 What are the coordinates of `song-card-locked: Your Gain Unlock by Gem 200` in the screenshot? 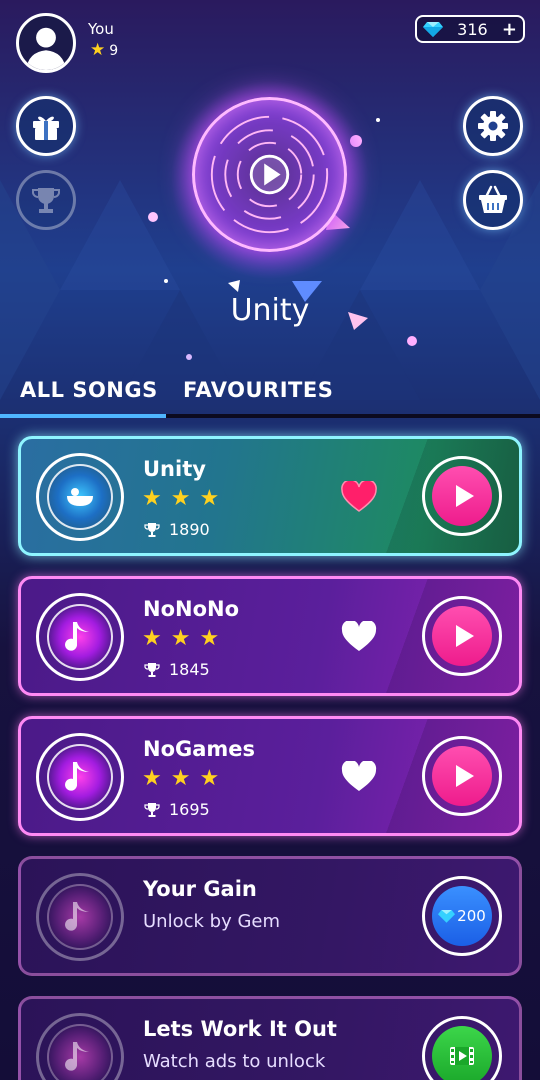 It's located at (270, 916).